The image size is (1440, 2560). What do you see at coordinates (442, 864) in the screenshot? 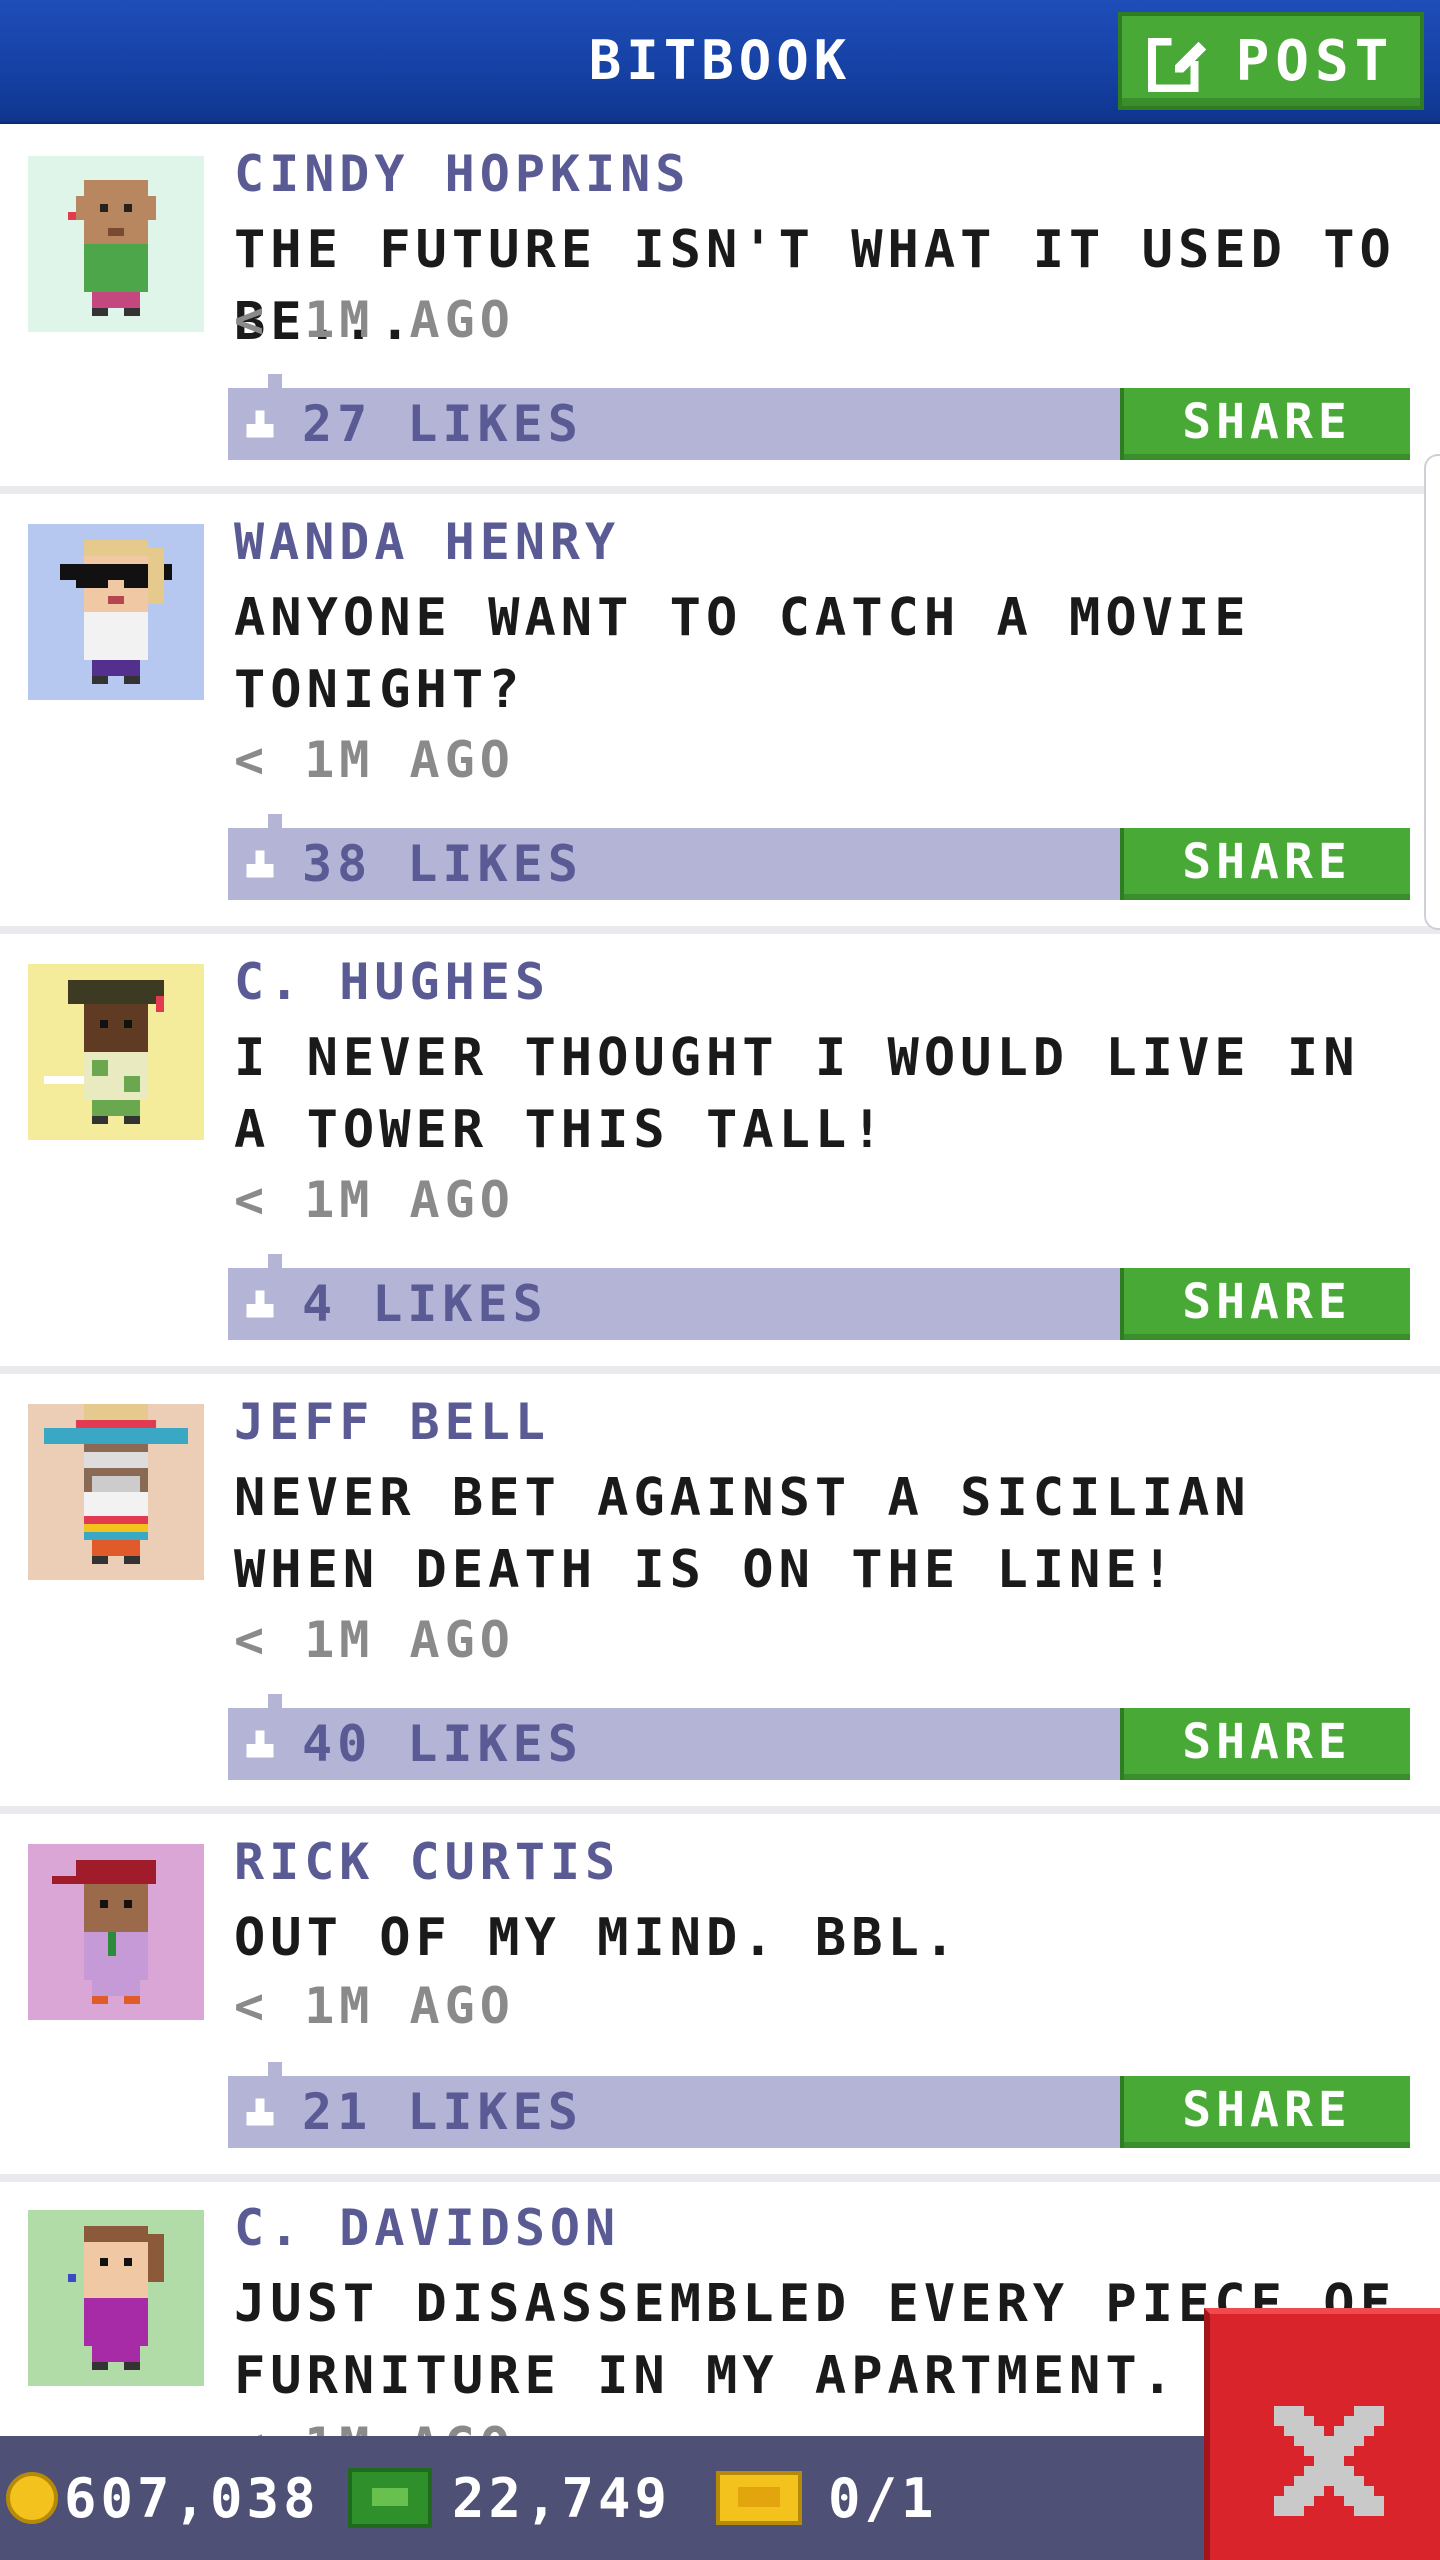
I see `likes-count: 38 LIKES` at bounding box center [442, 864].